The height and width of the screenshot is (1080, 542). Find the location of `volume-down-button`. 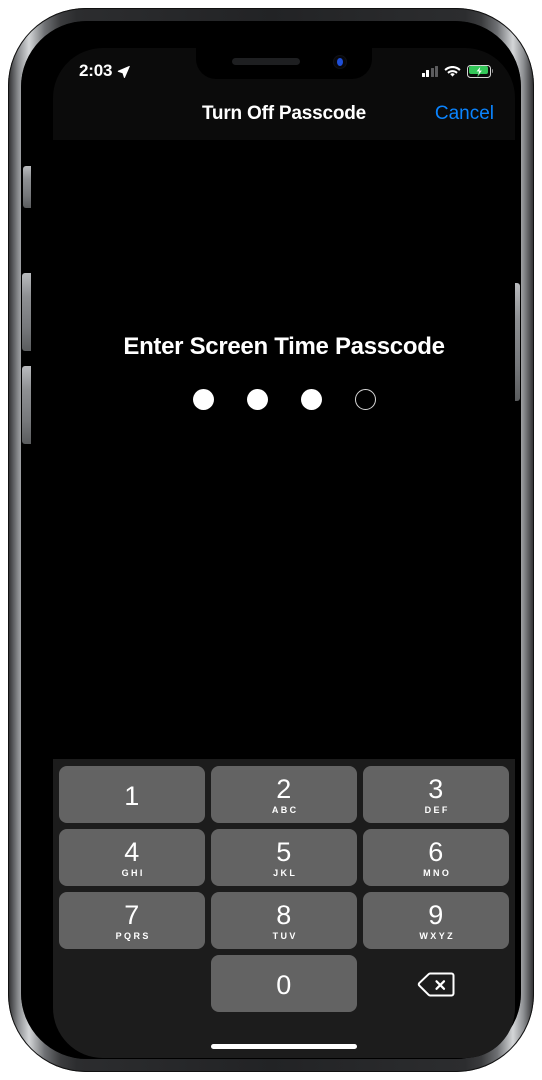

volume-down-button is located at coordinates (26, 405).